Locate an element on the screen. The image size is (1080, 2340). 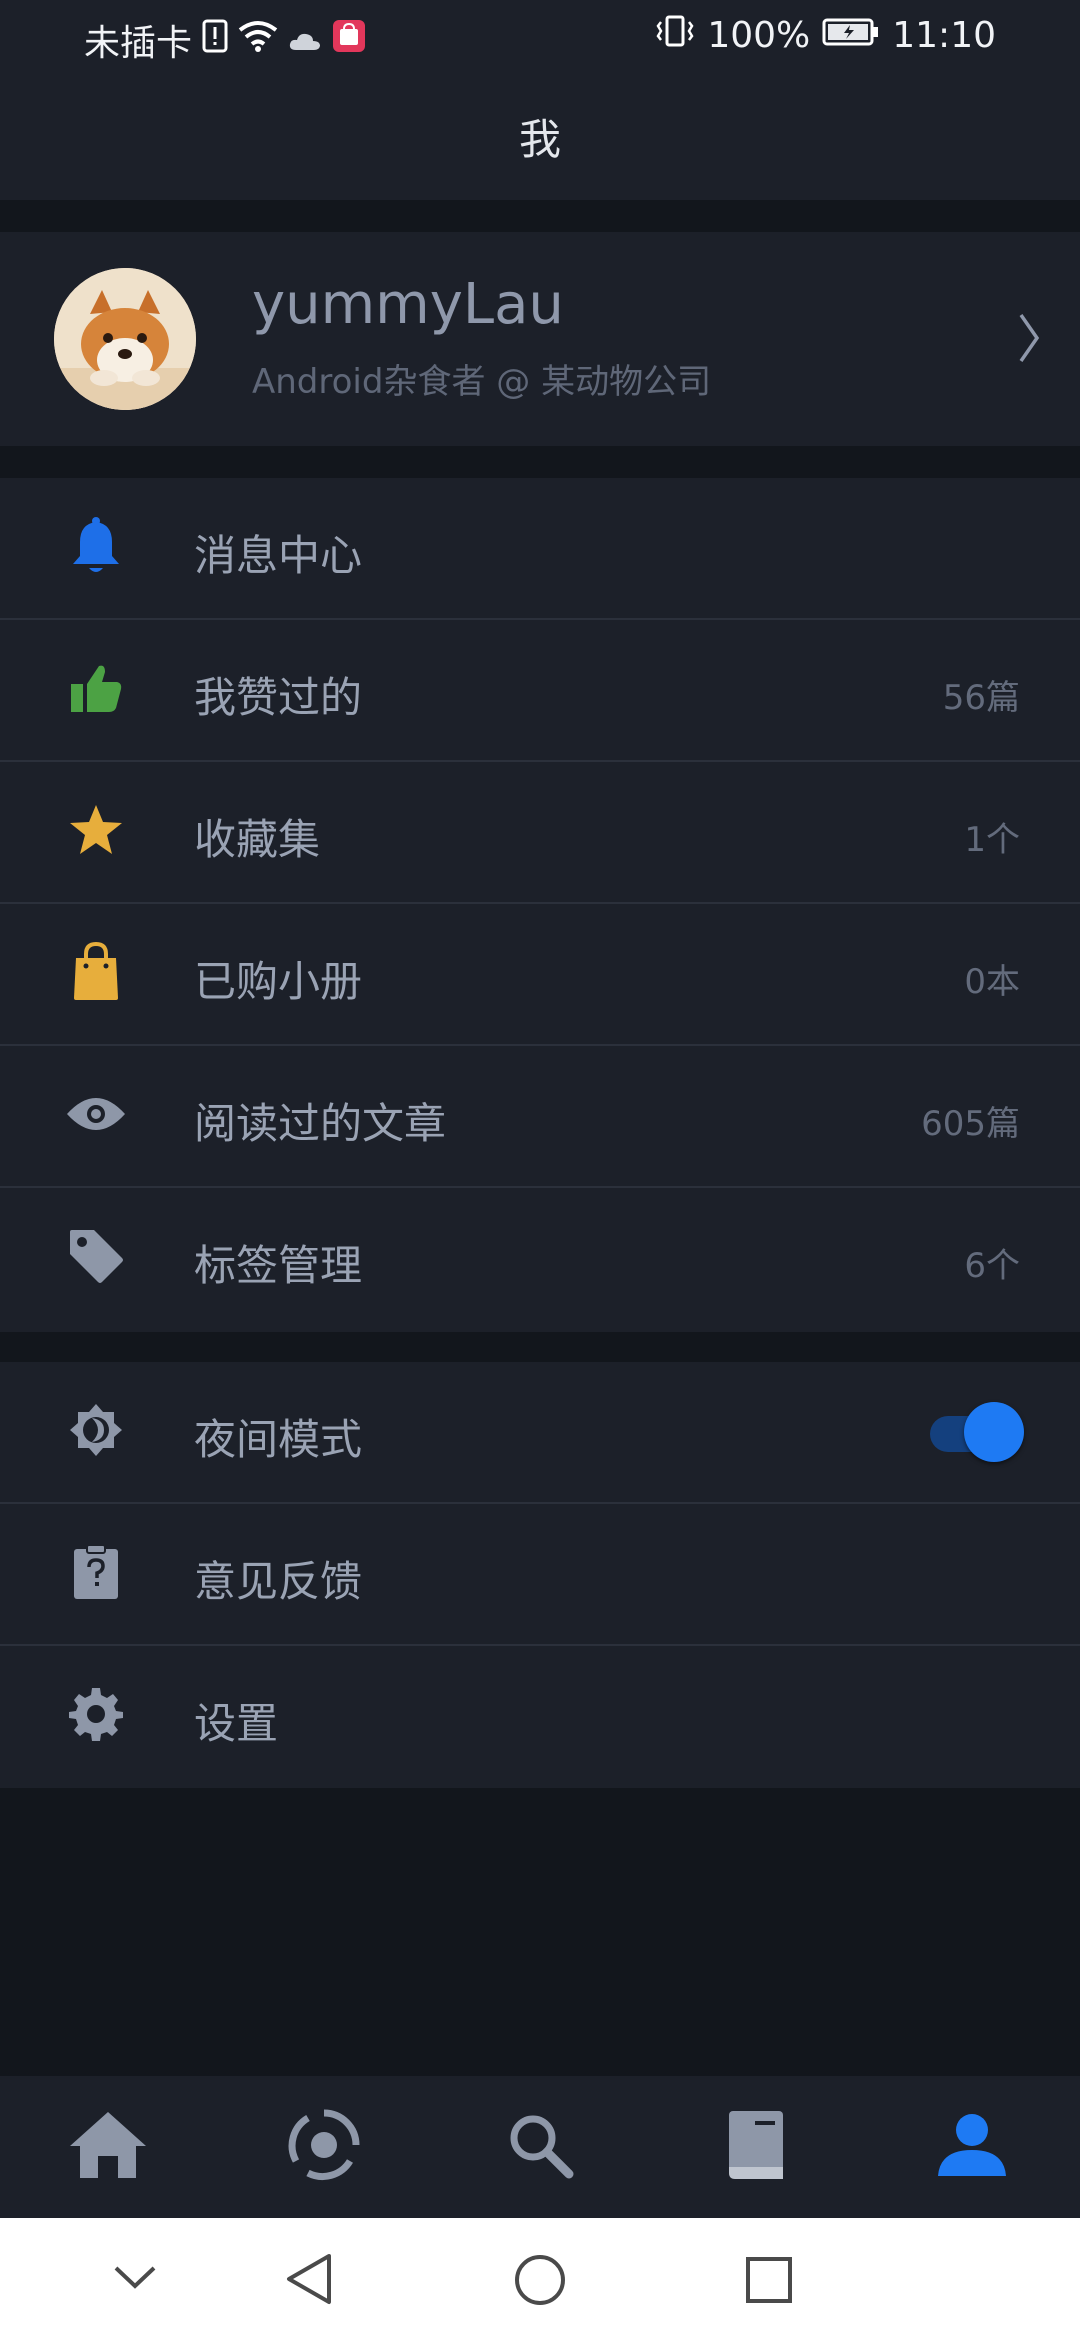
toggle-knob is located at coordinates (994, 1432).